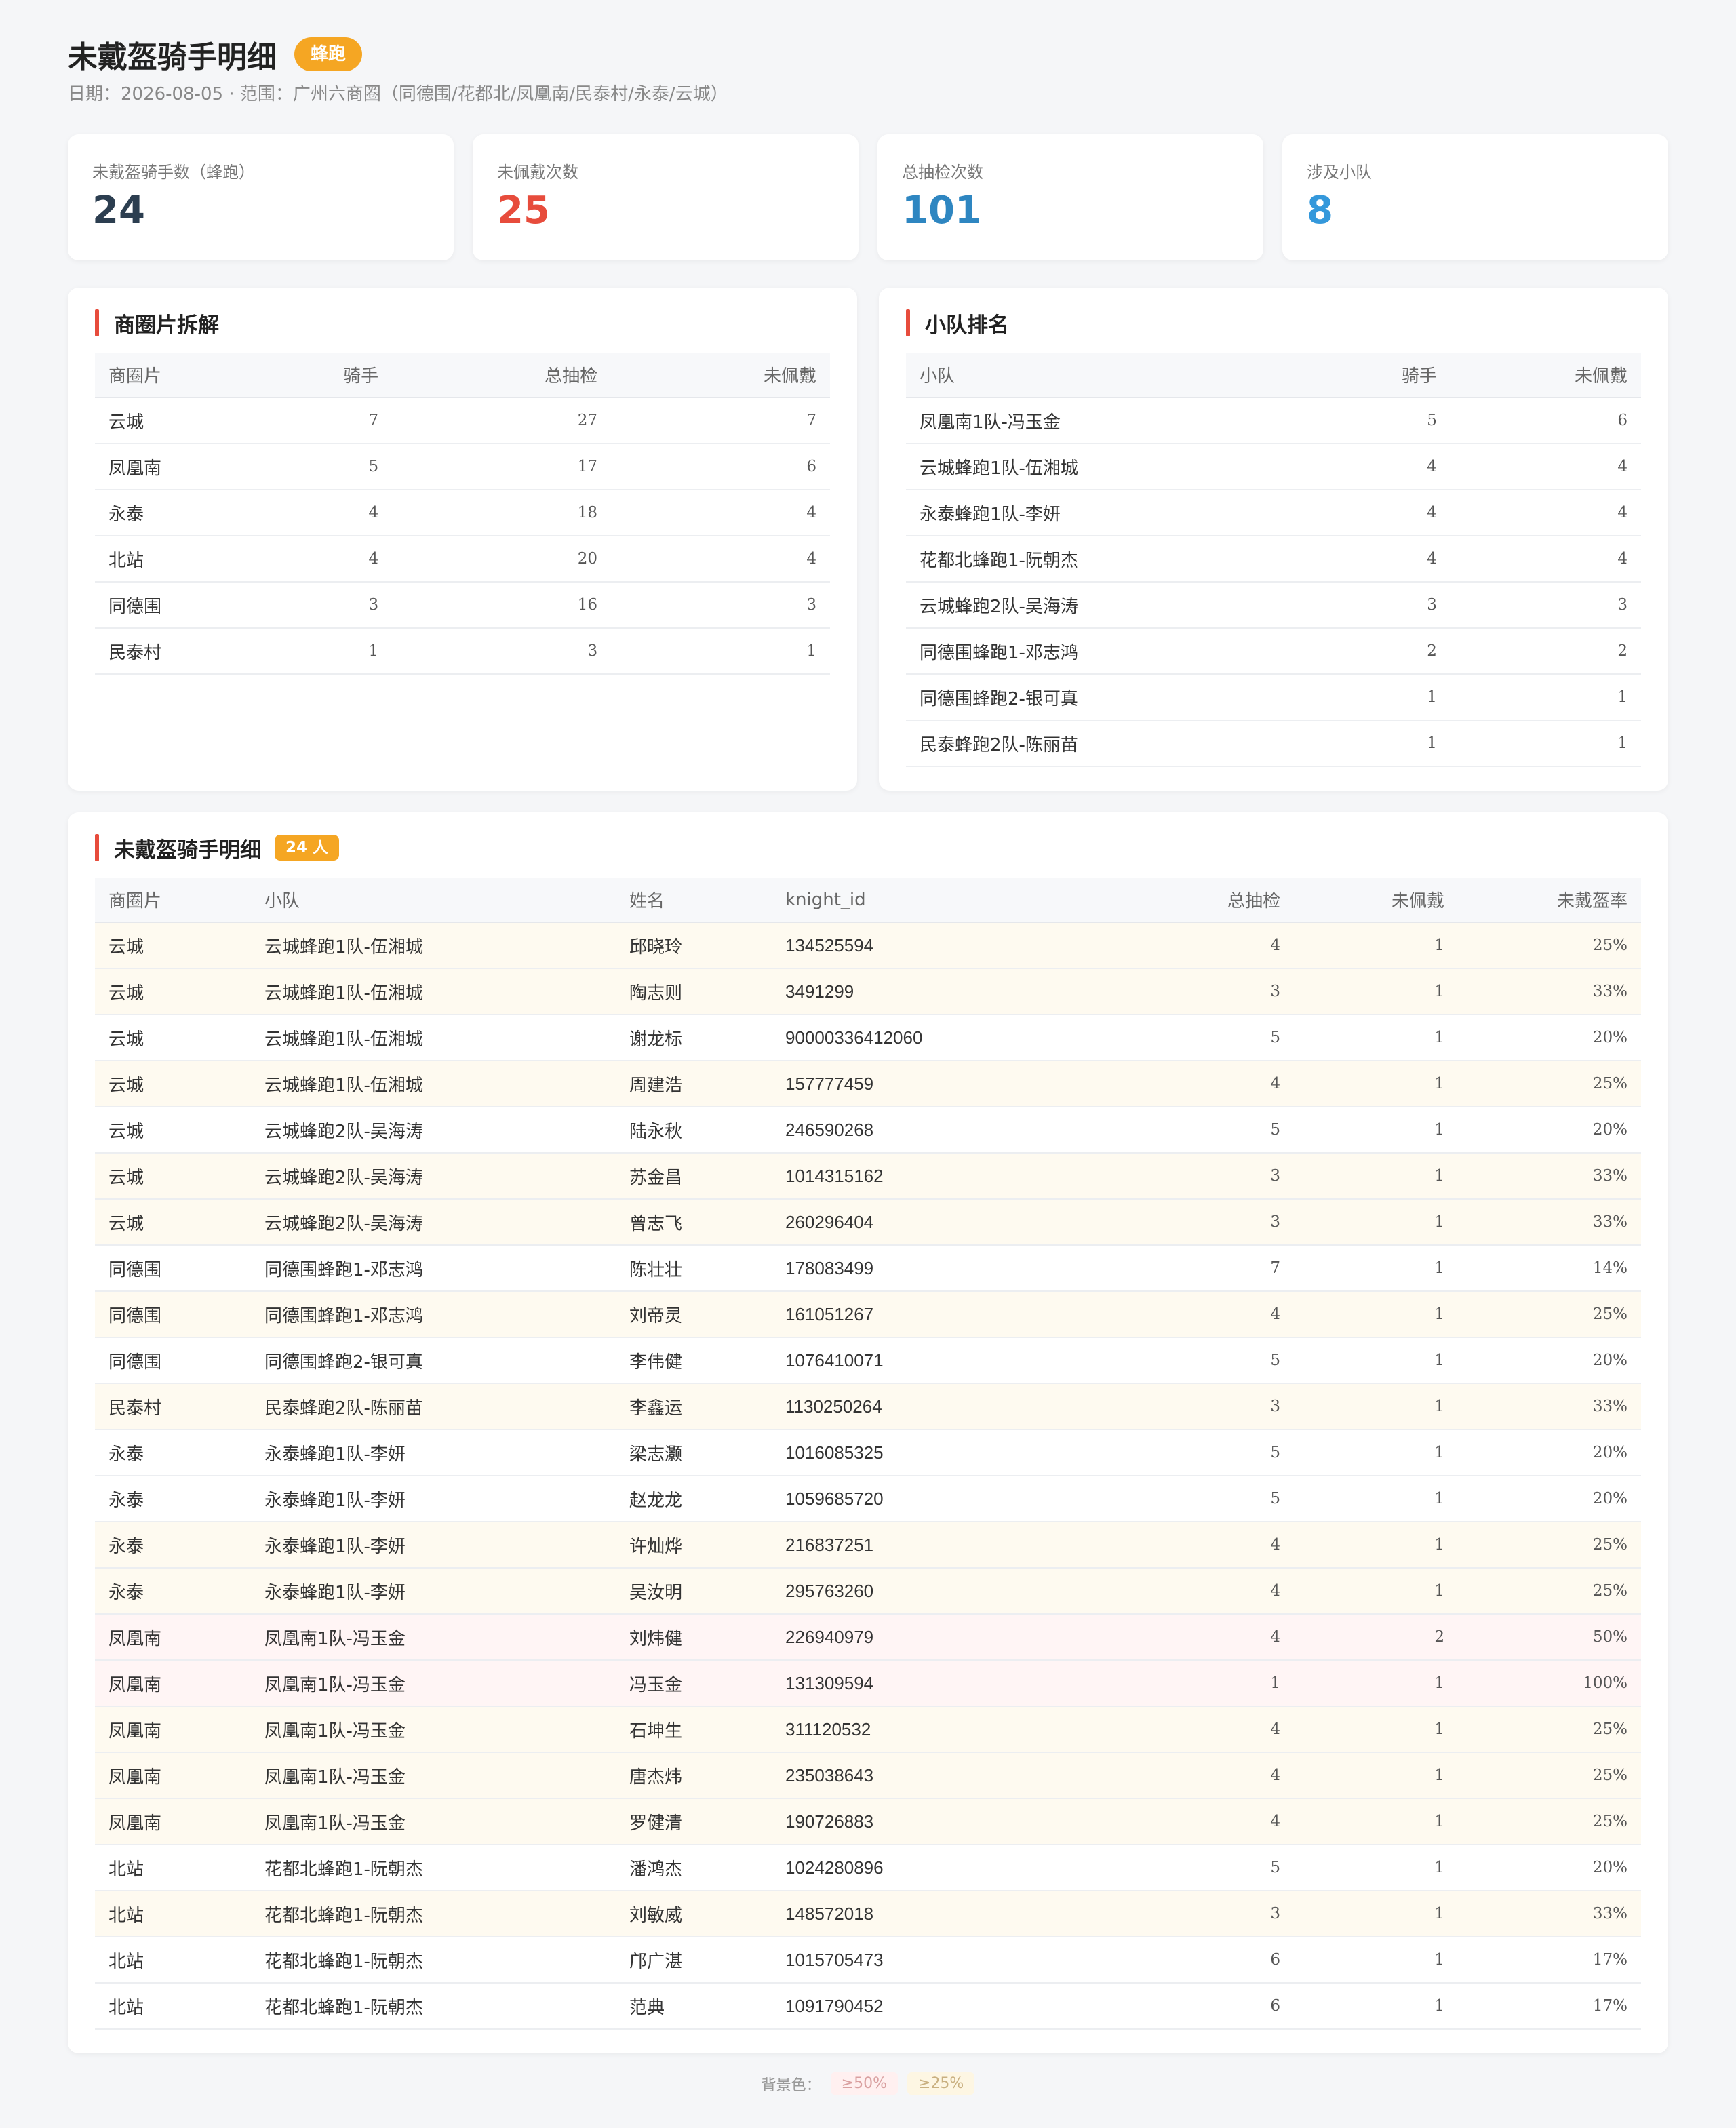 The image size is (1736, 2128). Describe the element at coordinates (967, 325) in the screenshot. I see `team-panel-title-text: 小队排名` at that location.